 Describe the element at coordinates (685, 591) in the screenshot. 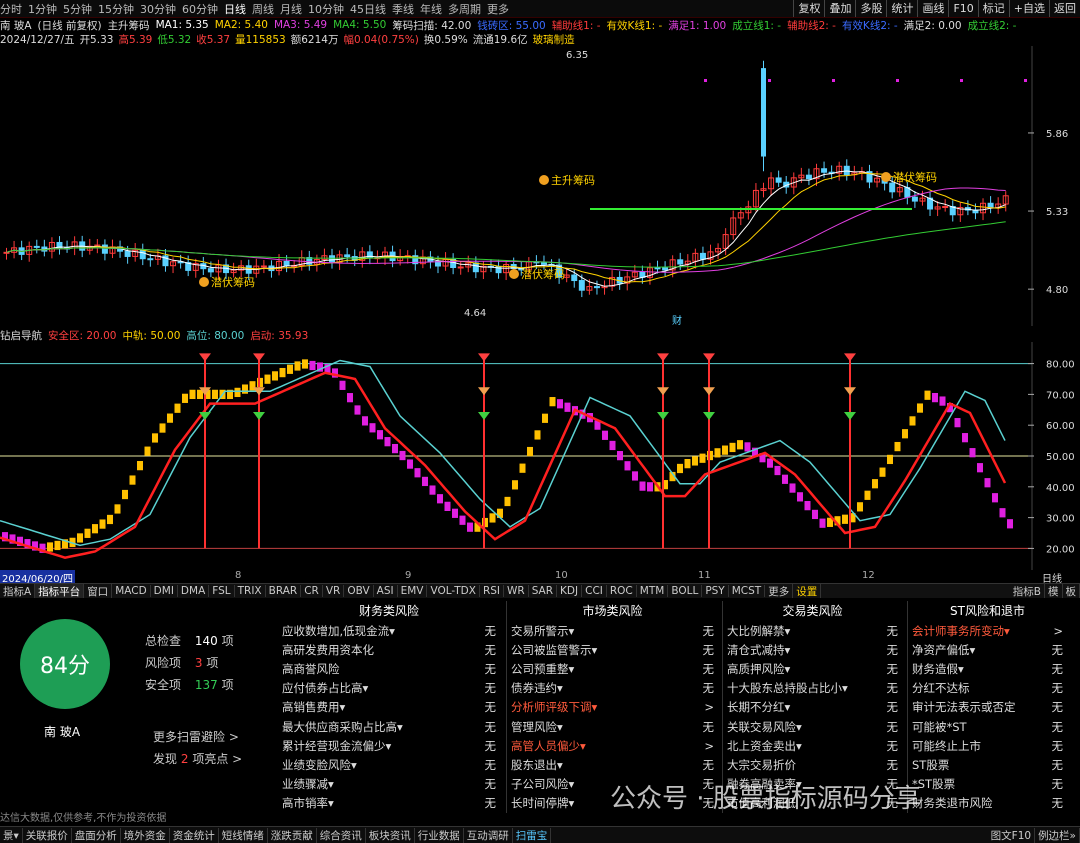

I see `indicator-tab-22: BOLL` at that location.